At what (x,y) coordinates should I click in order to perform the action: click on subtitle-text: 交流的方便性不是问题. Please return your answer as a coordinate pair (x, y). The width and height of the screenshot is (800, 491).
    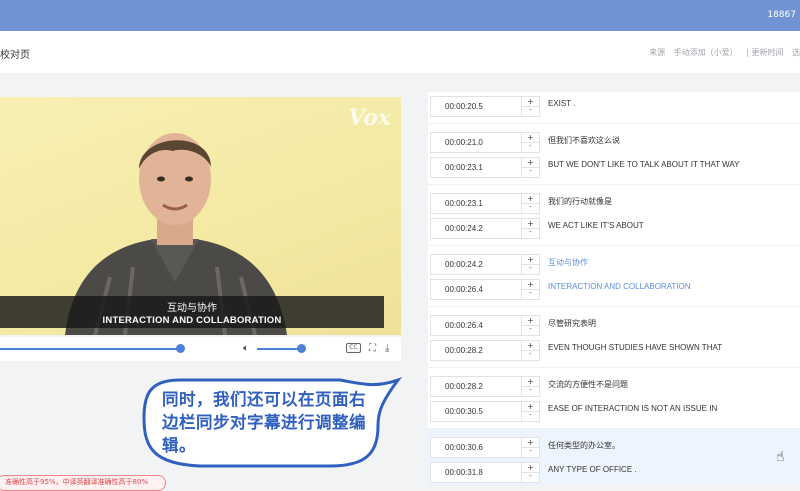
    Looking at the image, I should click on (588, 384).